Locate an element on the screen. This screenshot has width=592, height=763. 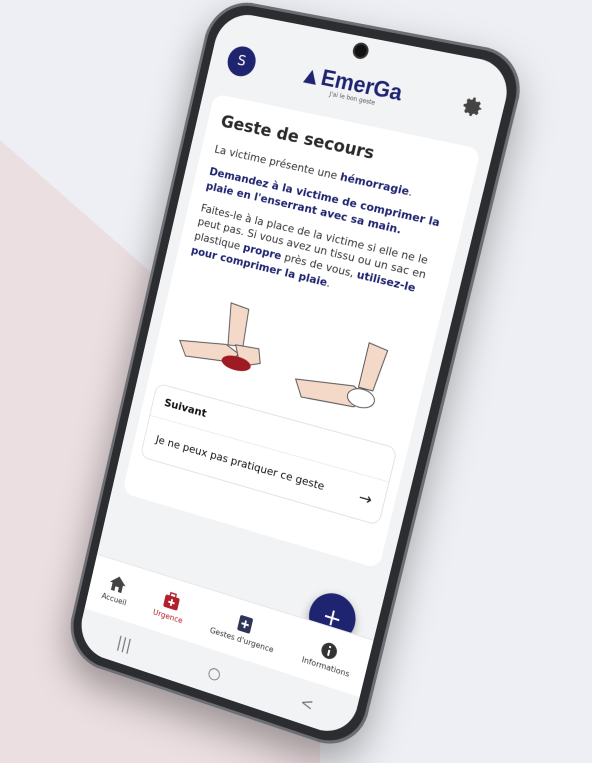
front-camera is located at coordinates (360, 50).